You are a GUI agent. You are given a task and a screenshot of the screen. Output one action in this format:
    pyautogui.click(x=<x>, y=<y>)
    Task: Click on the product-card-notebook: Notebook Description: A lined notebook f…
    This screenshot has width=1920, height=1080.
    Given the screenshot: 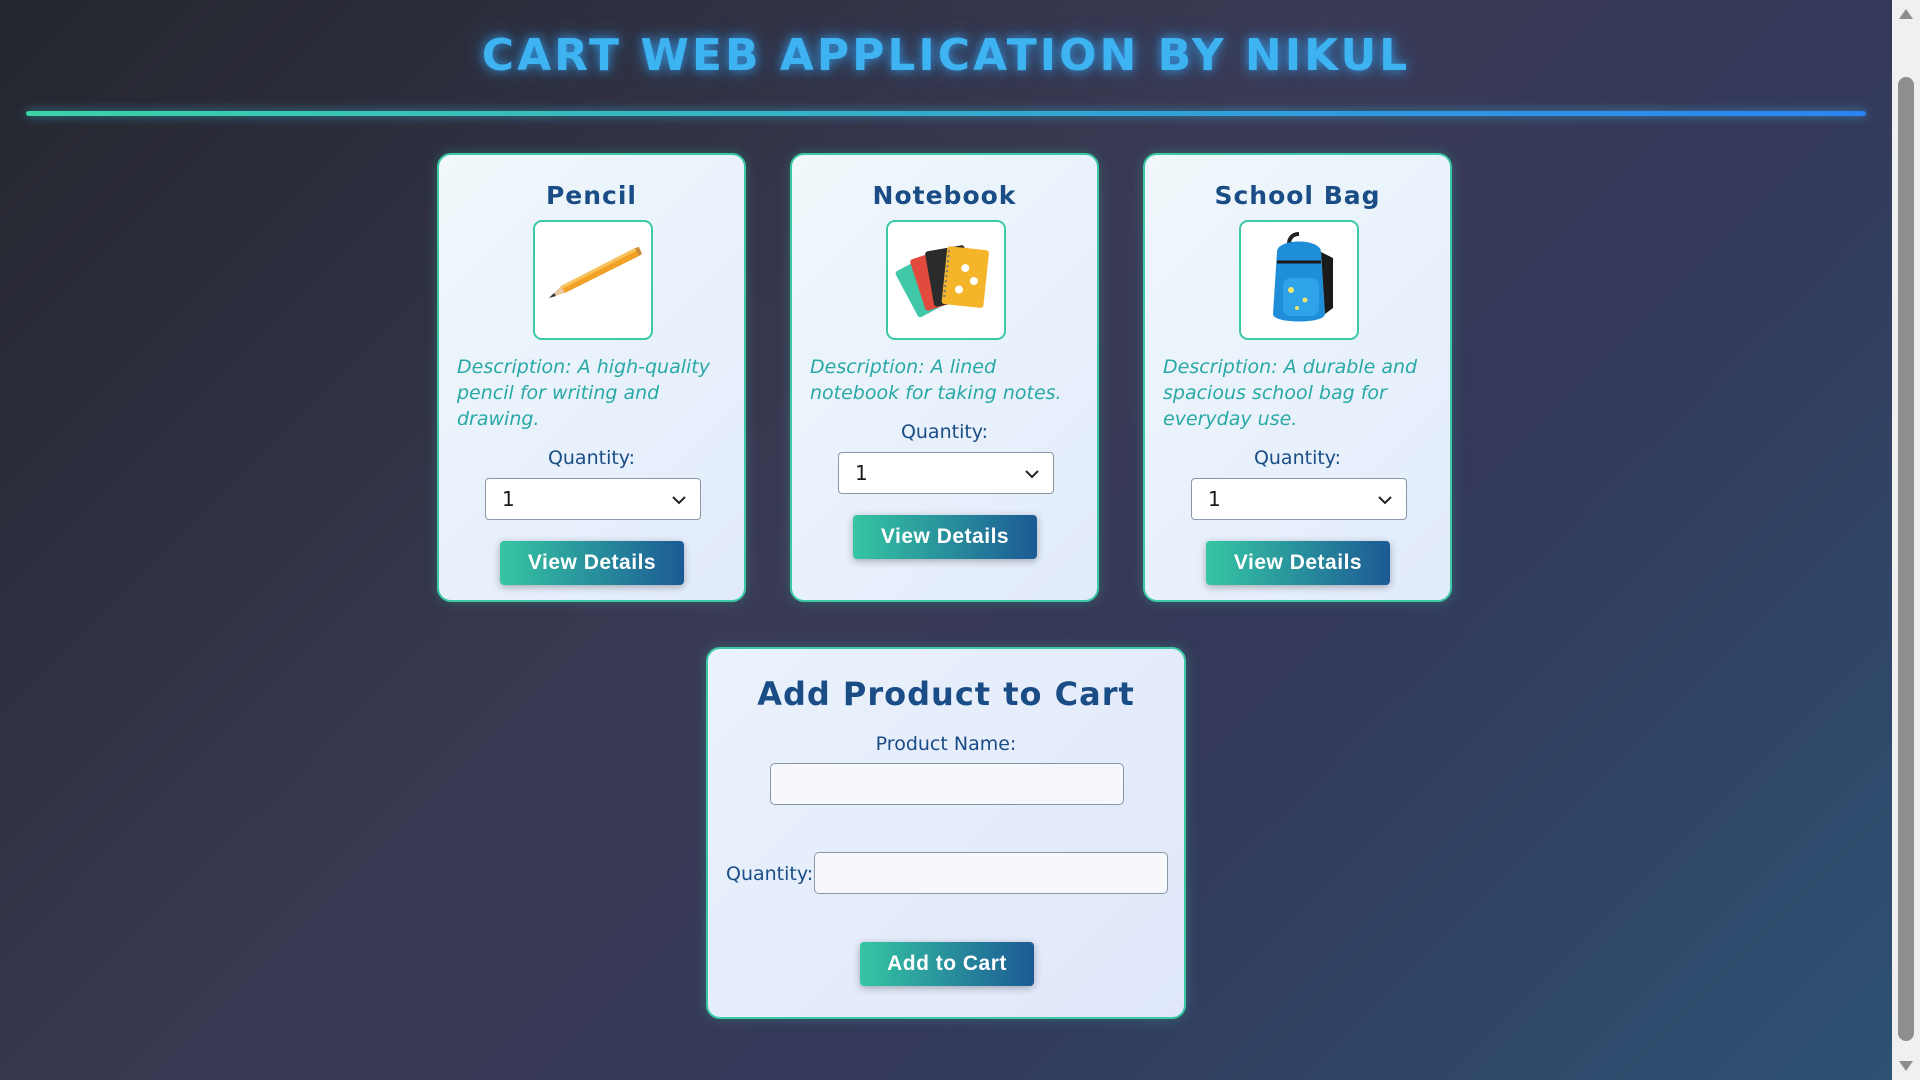 What is the action you would take?
    pyautogui.click(x=944, y=377)
    